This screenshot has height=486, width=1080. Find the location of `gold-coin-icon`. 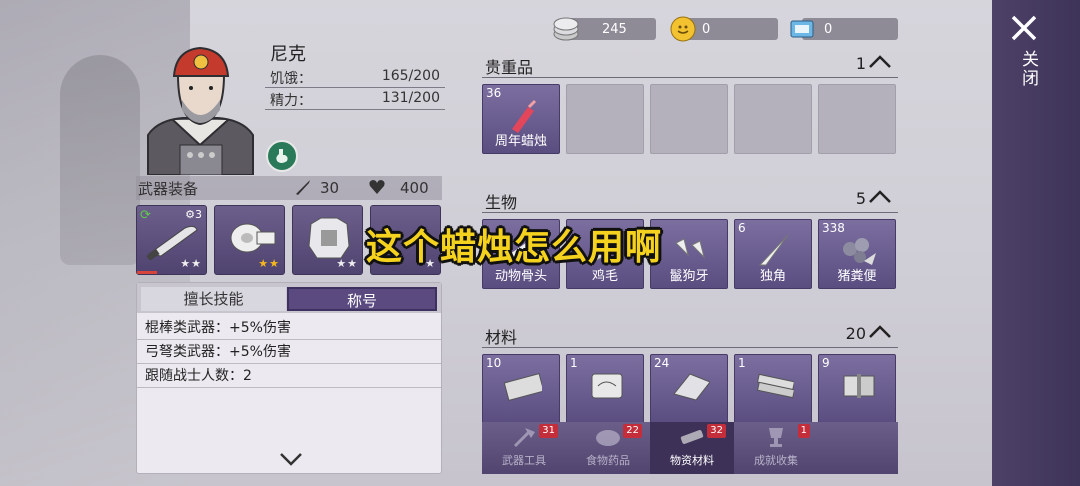

gold-coin-icon is located at coordinates (684, 29).